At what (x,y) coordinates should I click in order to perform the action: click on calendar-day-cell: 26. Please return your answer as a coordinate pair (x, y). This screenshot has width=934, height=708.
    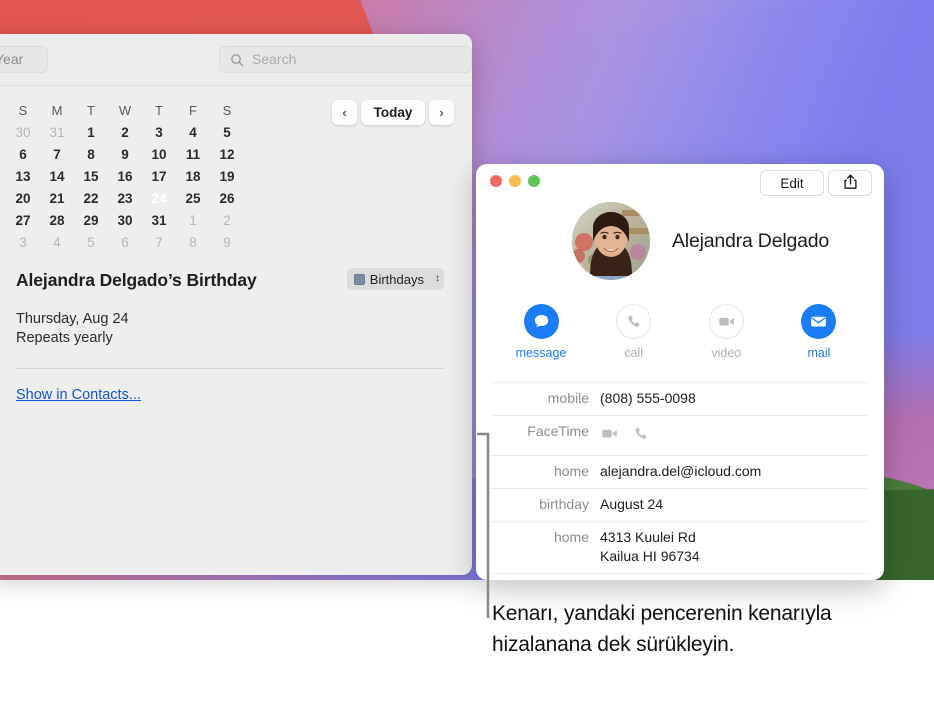
    Looking at the image, I should click on (227, 199).